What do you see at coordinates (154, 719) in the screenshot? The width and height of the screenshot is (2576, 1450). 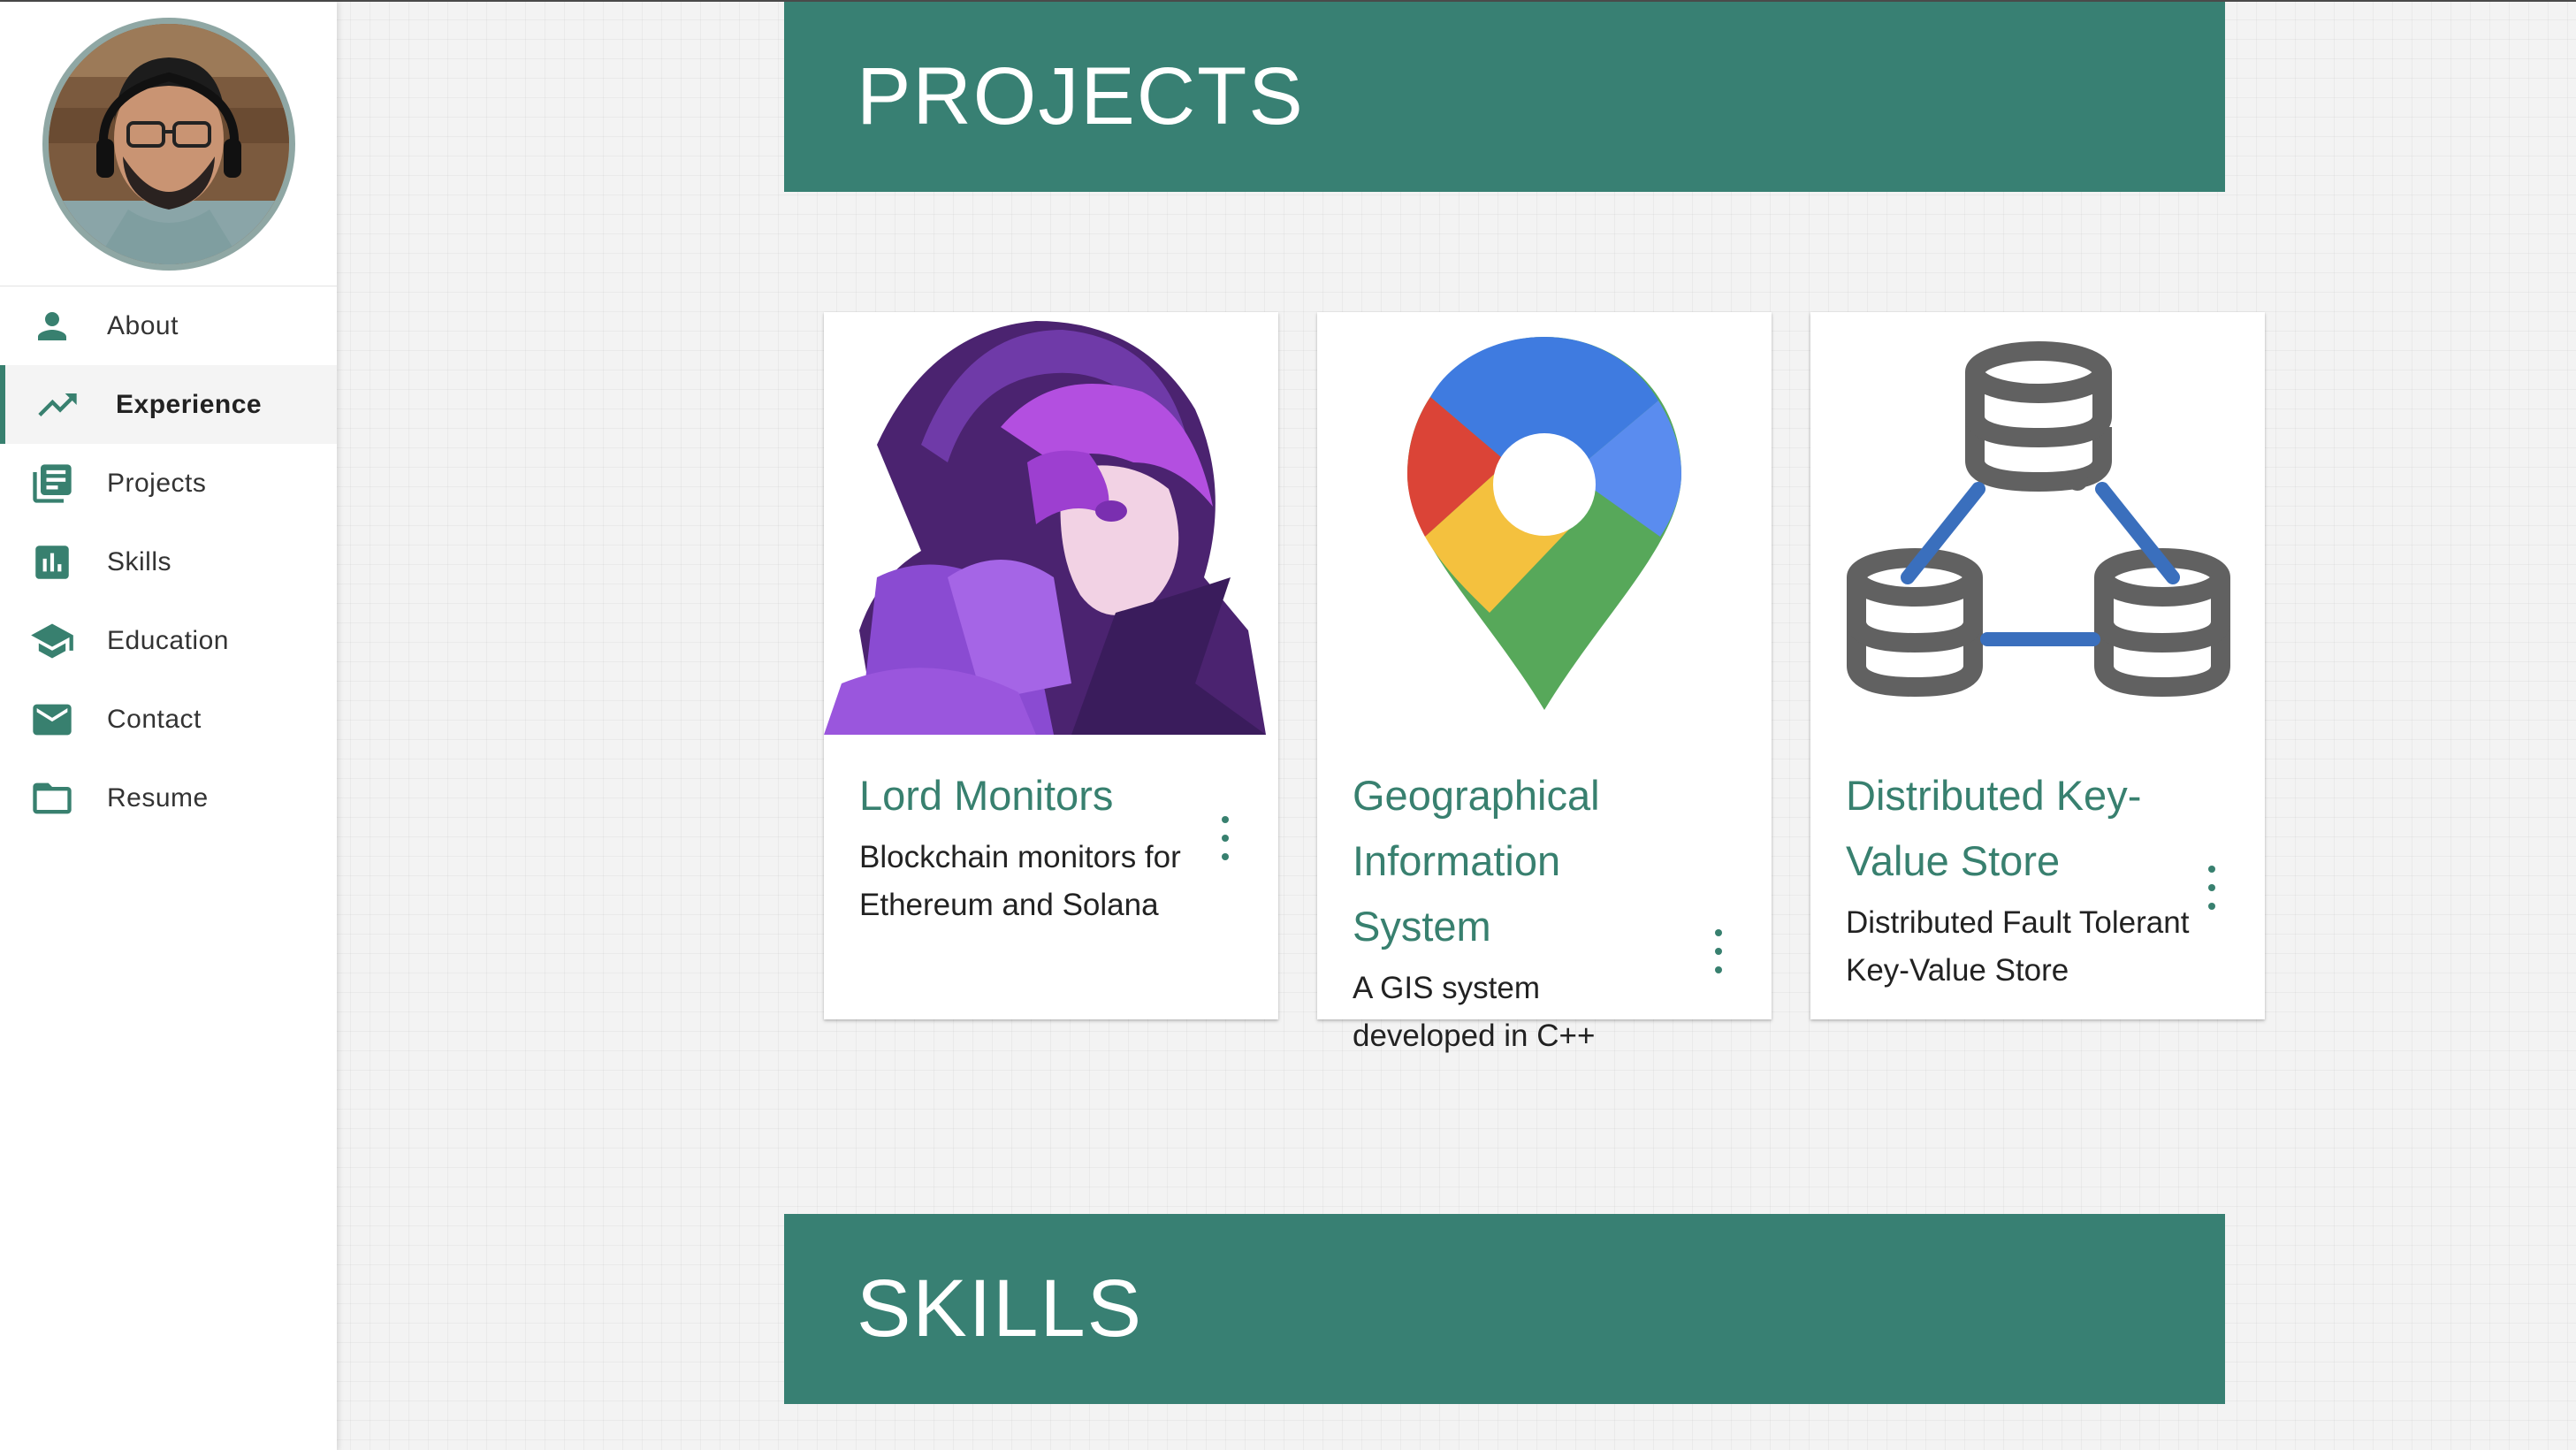 I see `sidebar-item-label: Contact` at bounding box center [154, 719].